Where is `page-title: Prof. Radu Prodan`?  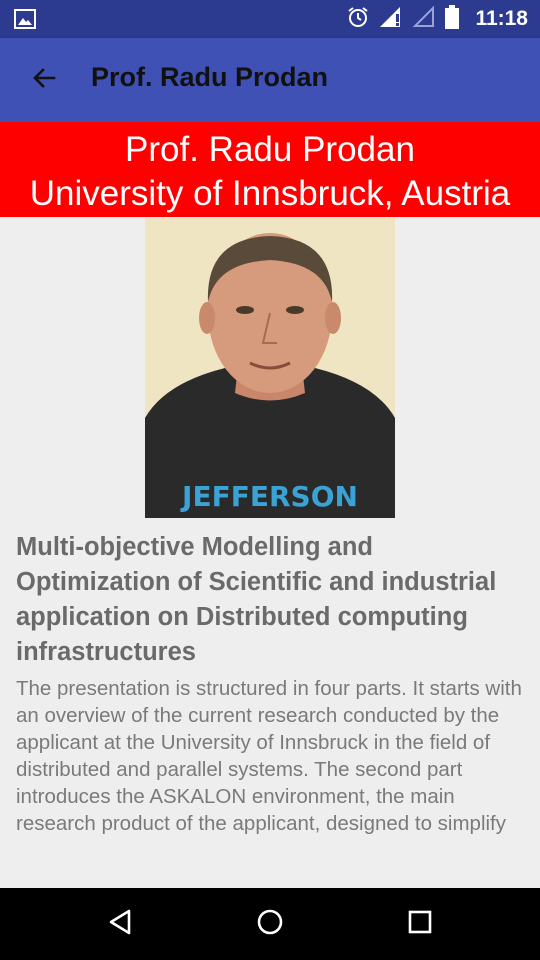
page-title: Prof. Radu Prodan is located at coordinates (210, 77).